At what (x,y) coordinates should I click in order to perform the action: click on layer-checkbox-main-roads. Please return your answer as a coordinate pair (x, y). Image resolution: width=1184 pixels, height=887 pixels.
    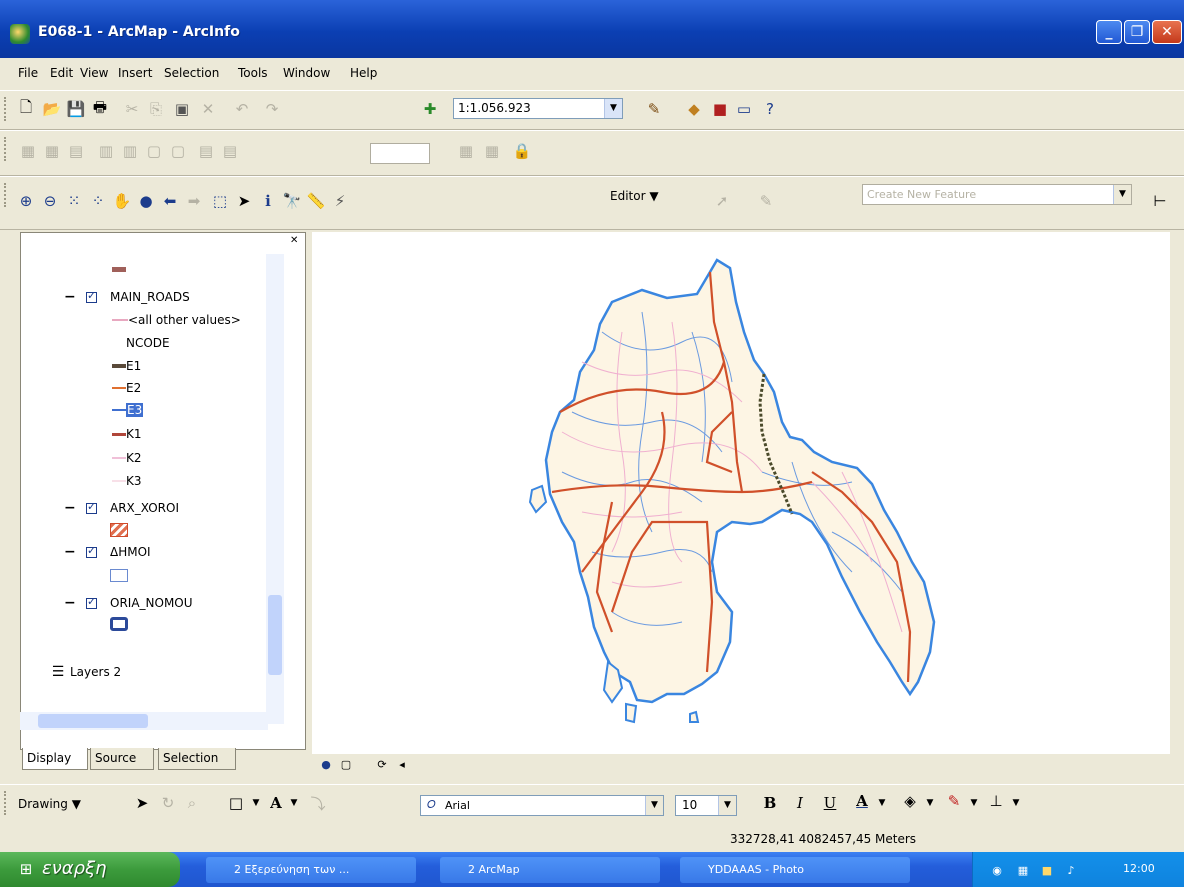
    Looking at the image, I should click on (91, 296).